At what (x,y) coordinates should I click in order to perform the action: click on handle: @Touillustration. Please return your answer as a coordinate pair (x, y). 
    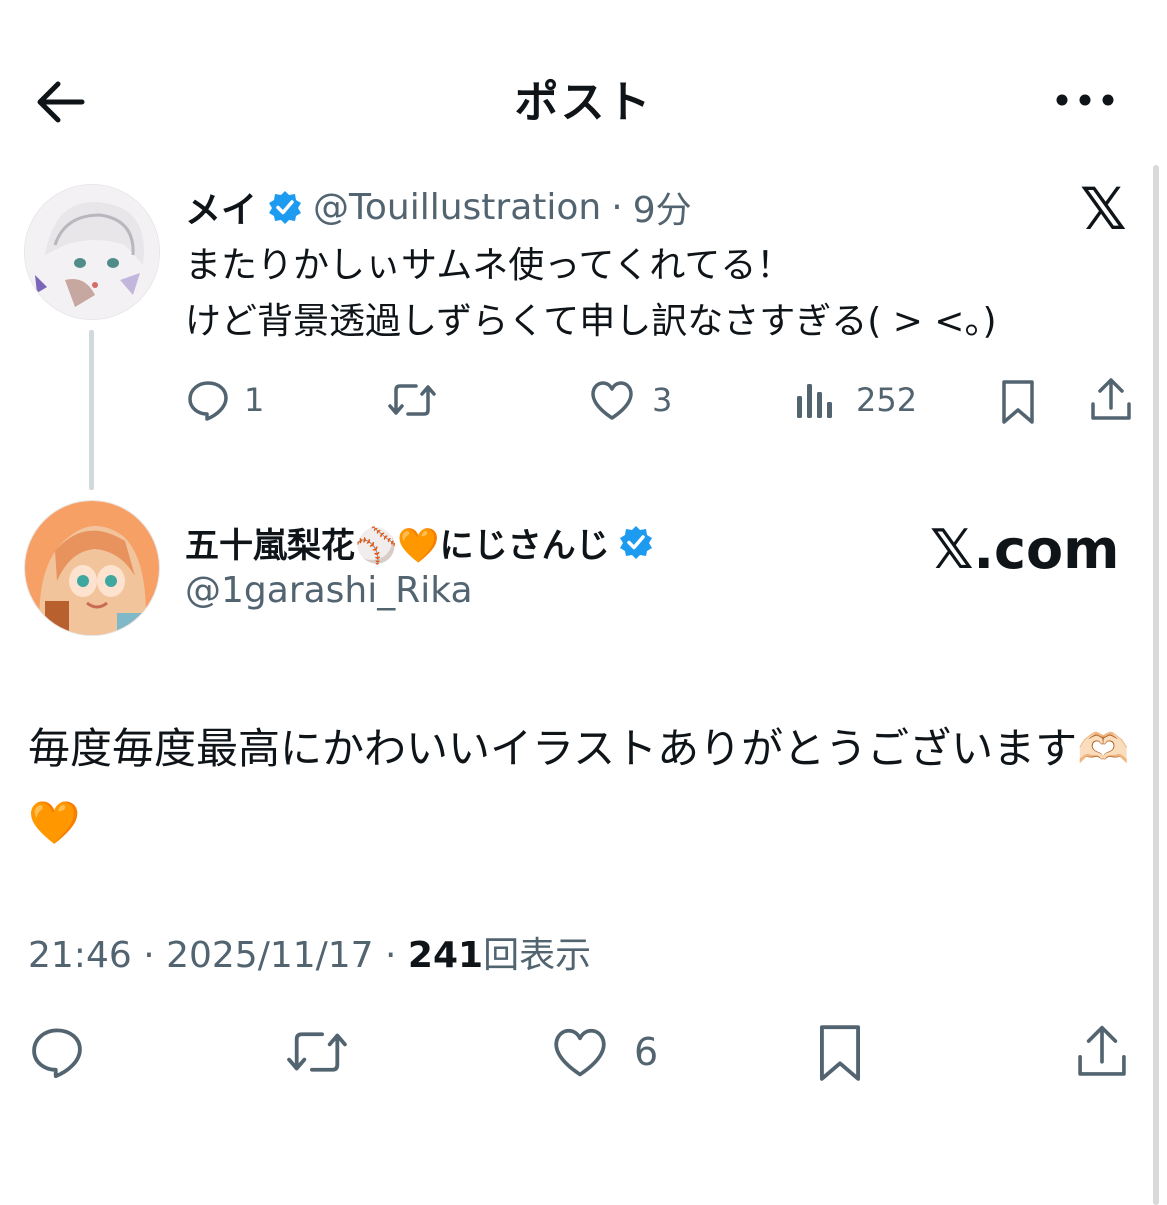
    Looking at the image, I should click on (457, 207).